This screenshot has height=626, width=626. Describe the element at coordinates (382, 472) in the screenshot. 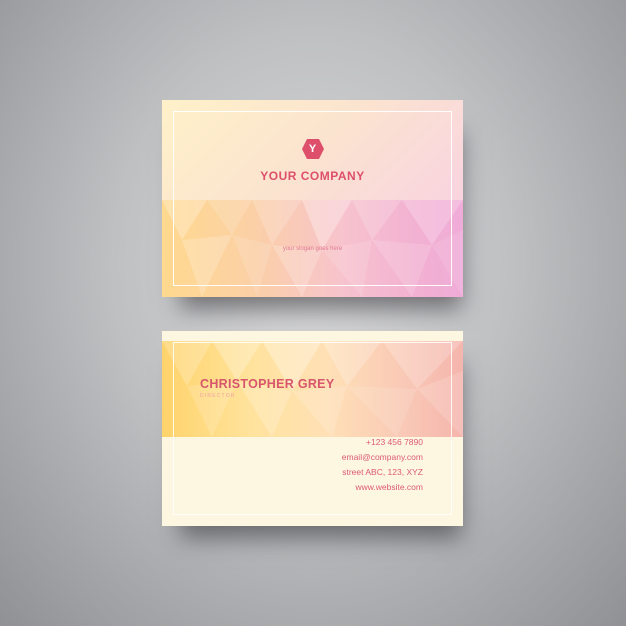

I see `contact-address: street ABC, 123, XYZ` at that location.